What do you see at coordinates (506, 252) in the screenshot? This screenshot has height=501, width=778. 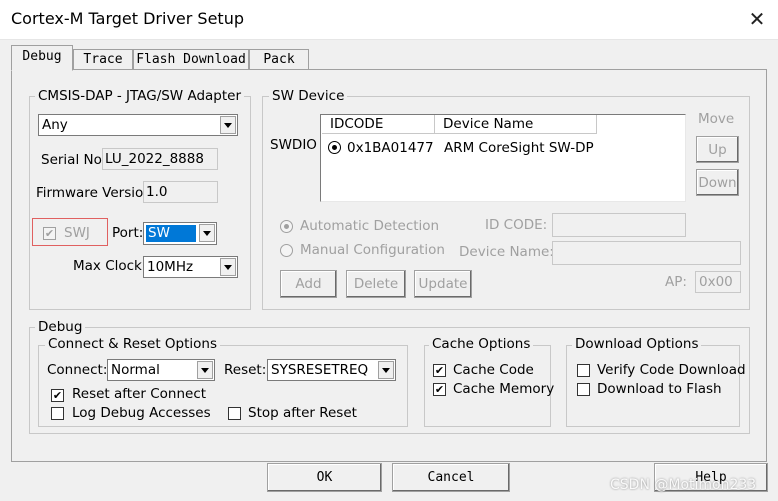 I see `device-name-label: Device Name:` at bounding box center [506, 252].